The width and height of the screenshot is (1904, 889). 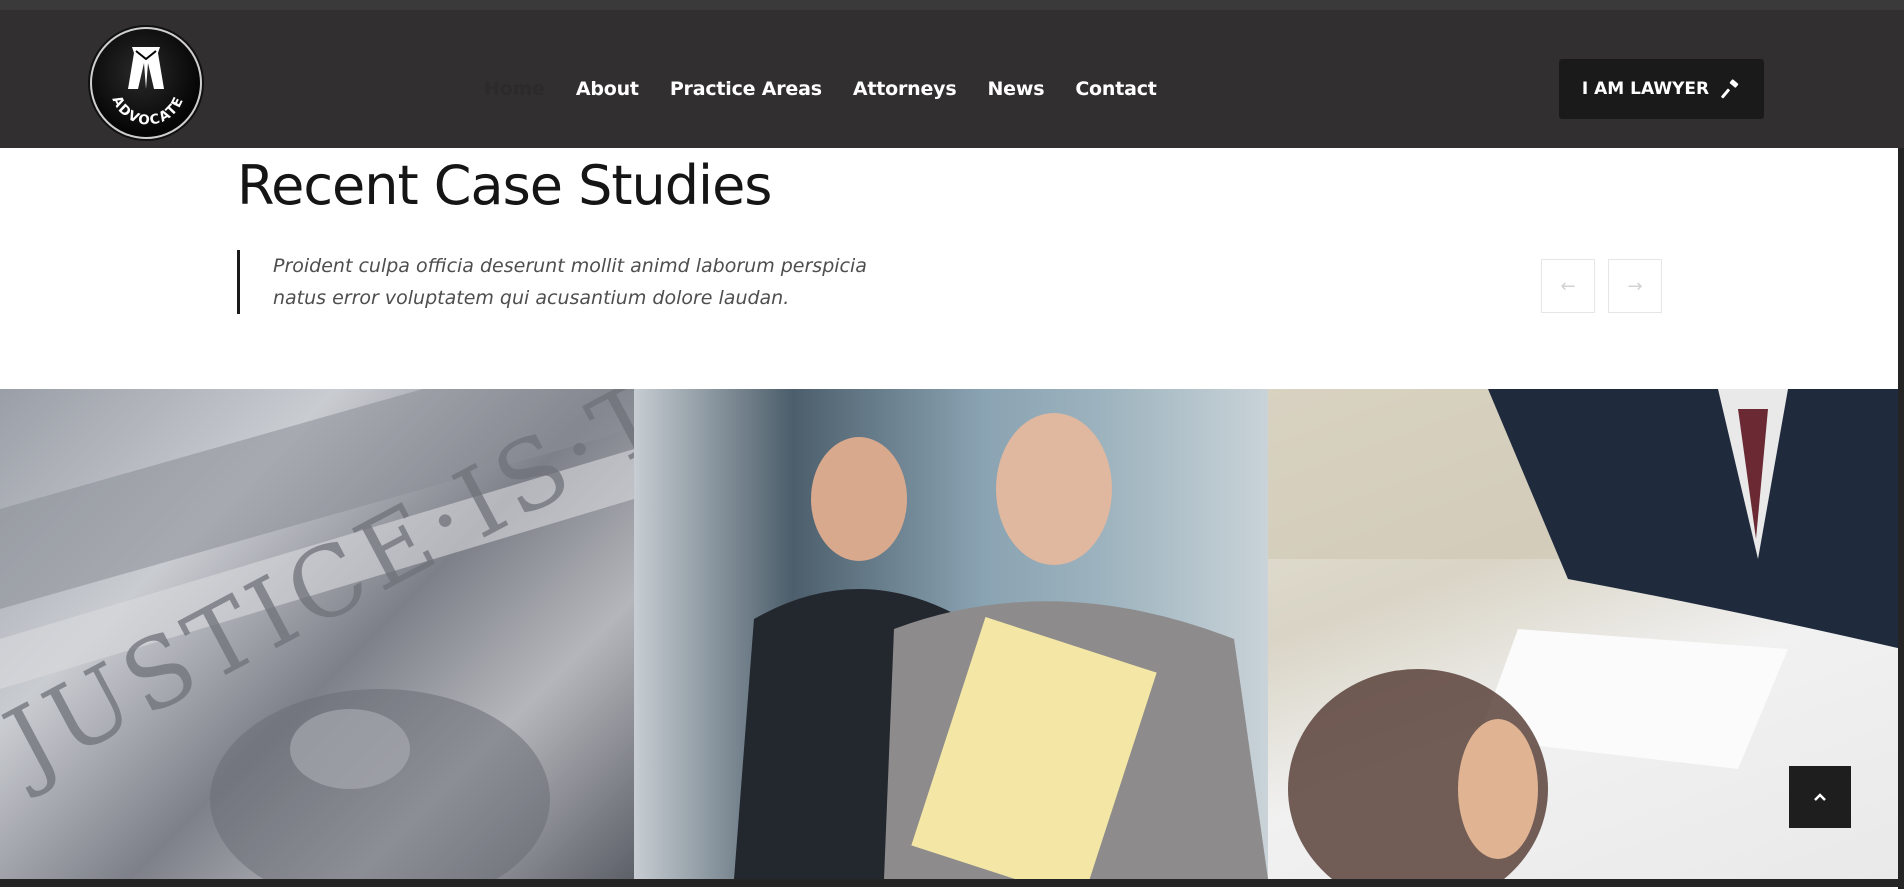 What do you see at coordinates (1730, 89) in the screenshot?
I see `gavel-icon` at bounding box center [1730, 89].